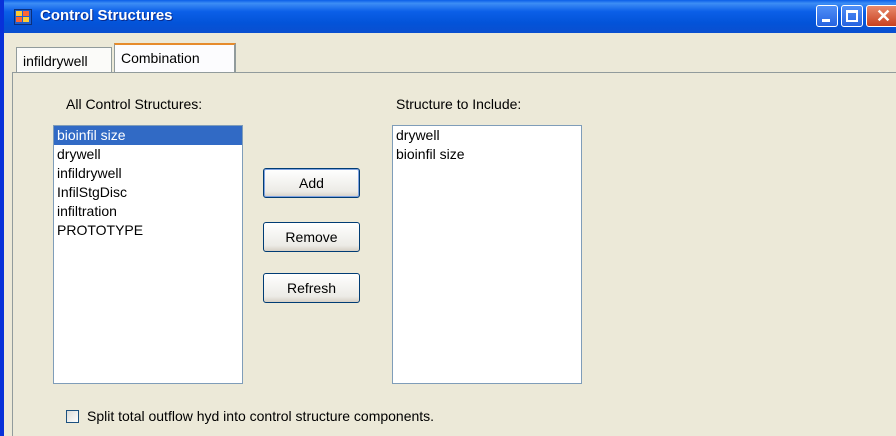 The image size is (896, 436). I want to click on list-item: infildrywell, so click(148, 173).